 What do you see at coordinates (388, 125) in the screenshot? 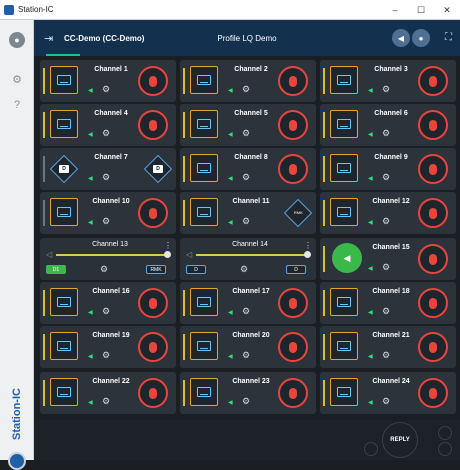
I see `channel-tile: Channel 6 ◀ ⚙` at bounding box center [388, 125].